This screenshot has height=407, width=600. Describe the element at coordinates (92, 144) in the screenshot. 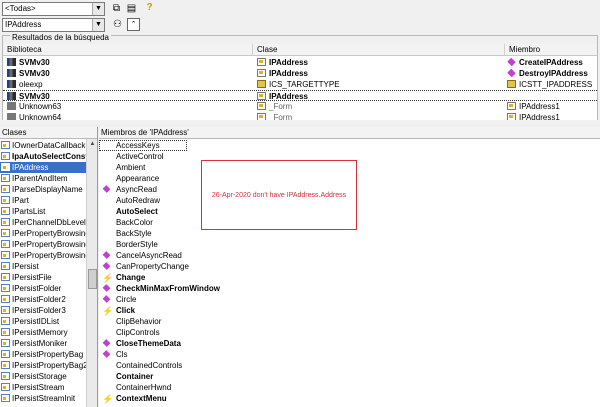

I see `scroll-up-icon: ▲` at that location.